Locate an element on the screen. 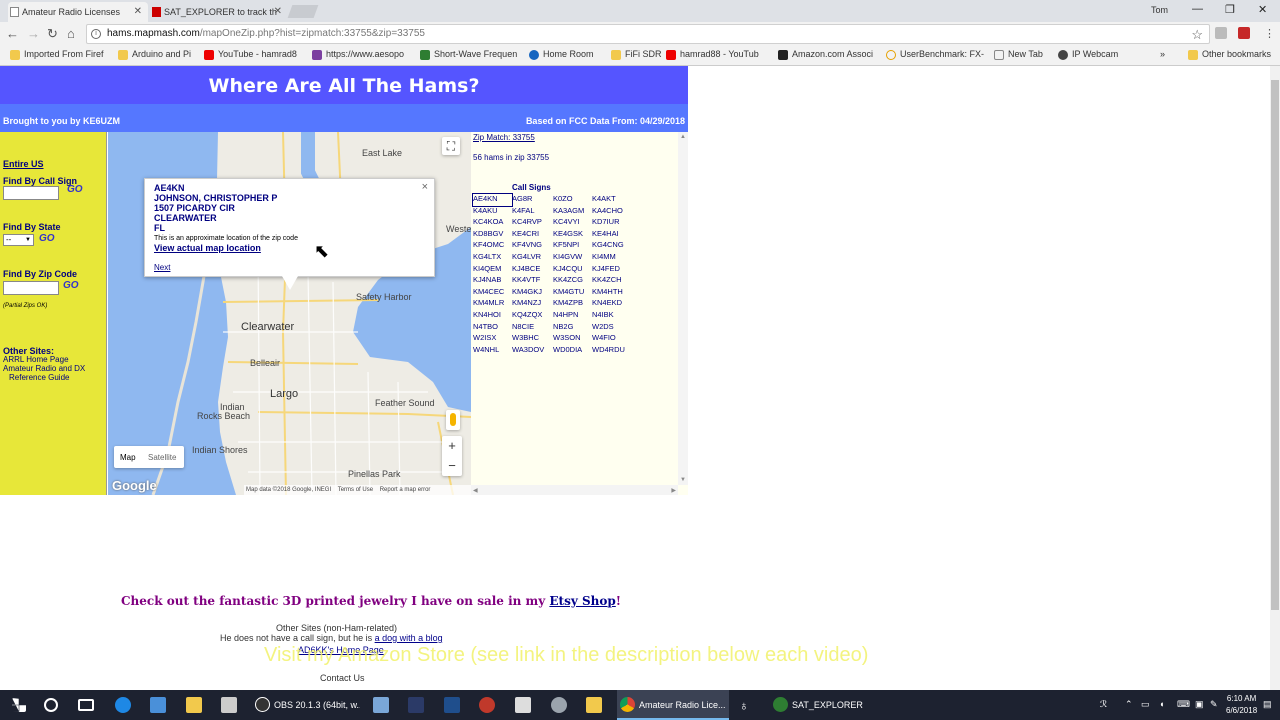 The height and width of the screenshot is (720, 1280). scroll-left-icon: ◀ is located at coordinates (475, 490).